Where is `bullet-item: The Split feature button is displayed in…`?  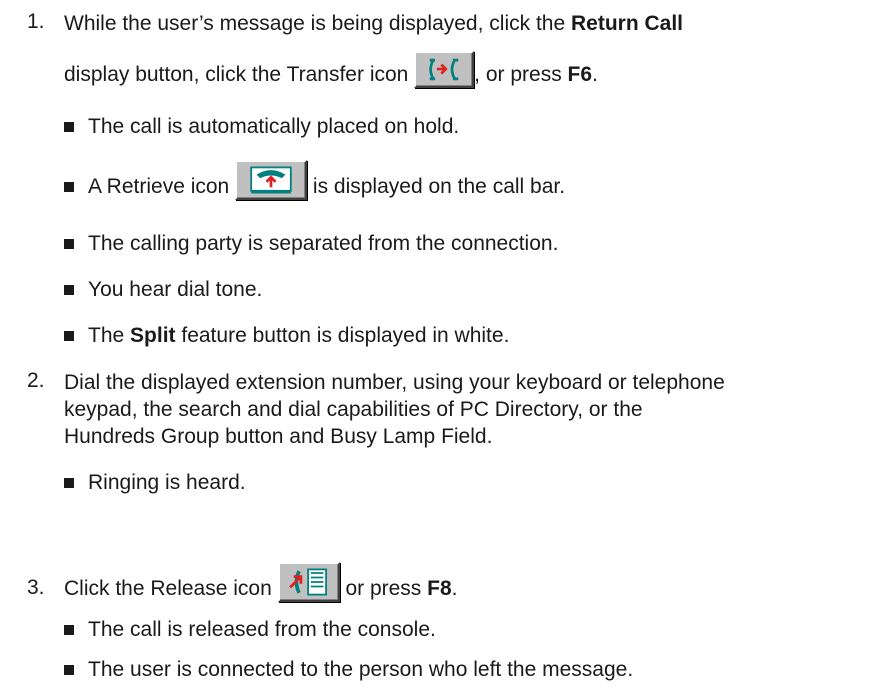
bullet-item: The Split feature button is displayed in… is located at coordinates (479, 335).